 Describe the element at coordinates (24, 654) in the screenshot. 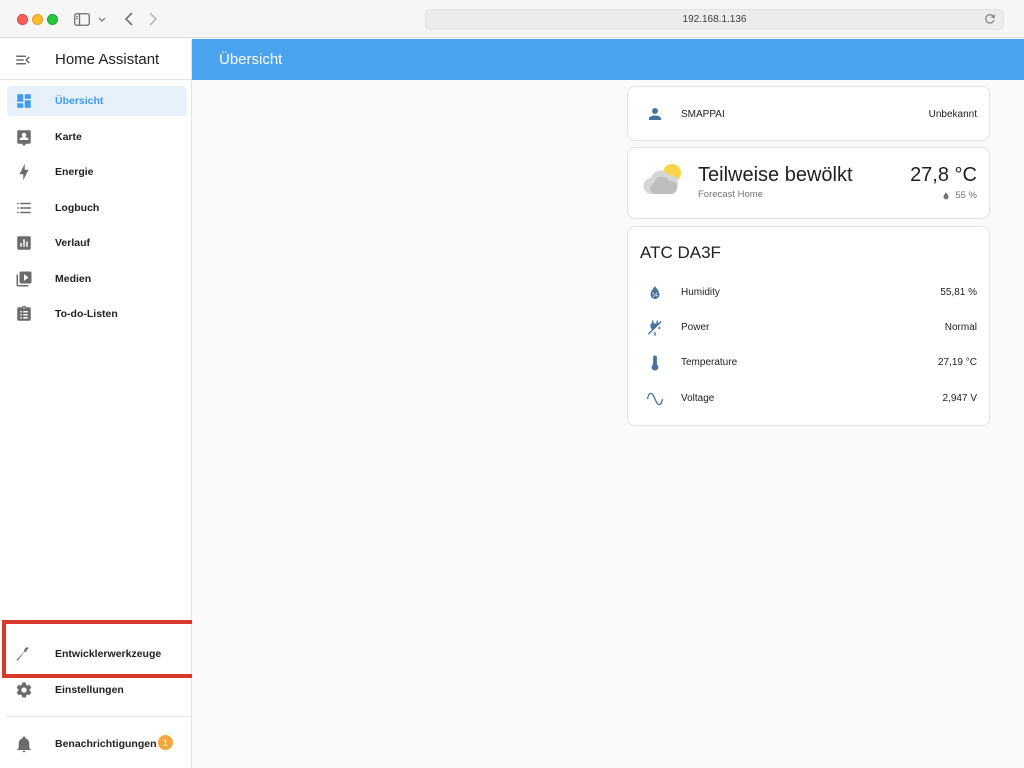

I see `hammer-icon` at that location.